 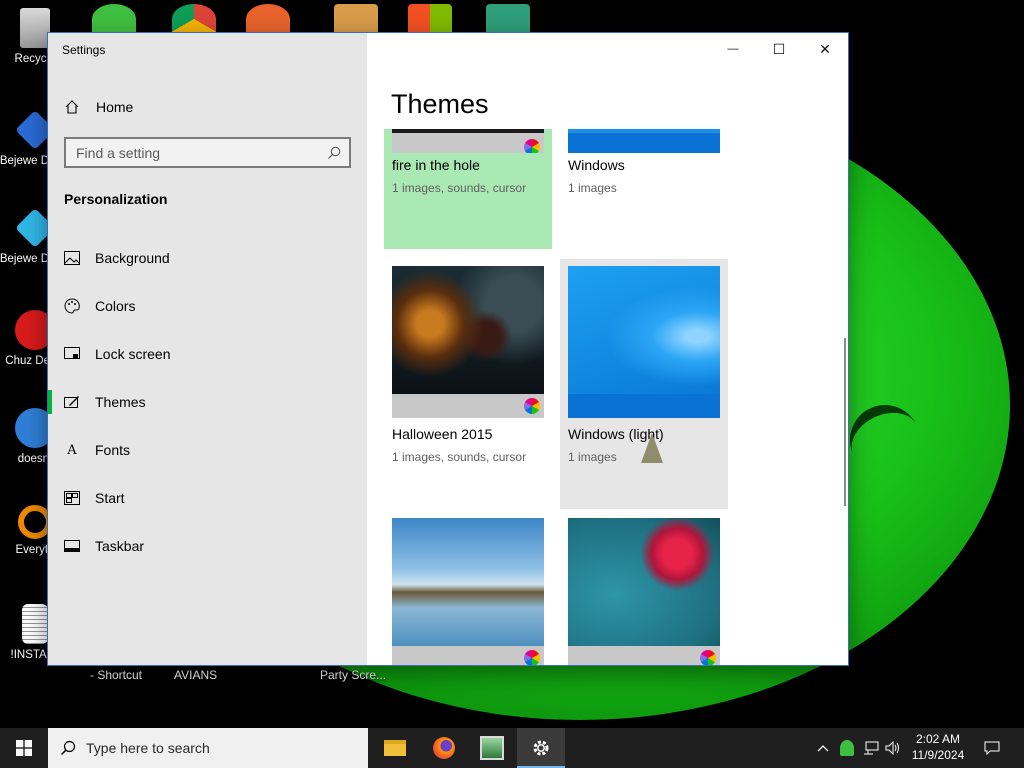 I want to click on sidebar-item-background: Background, so click(x=207, y=258).